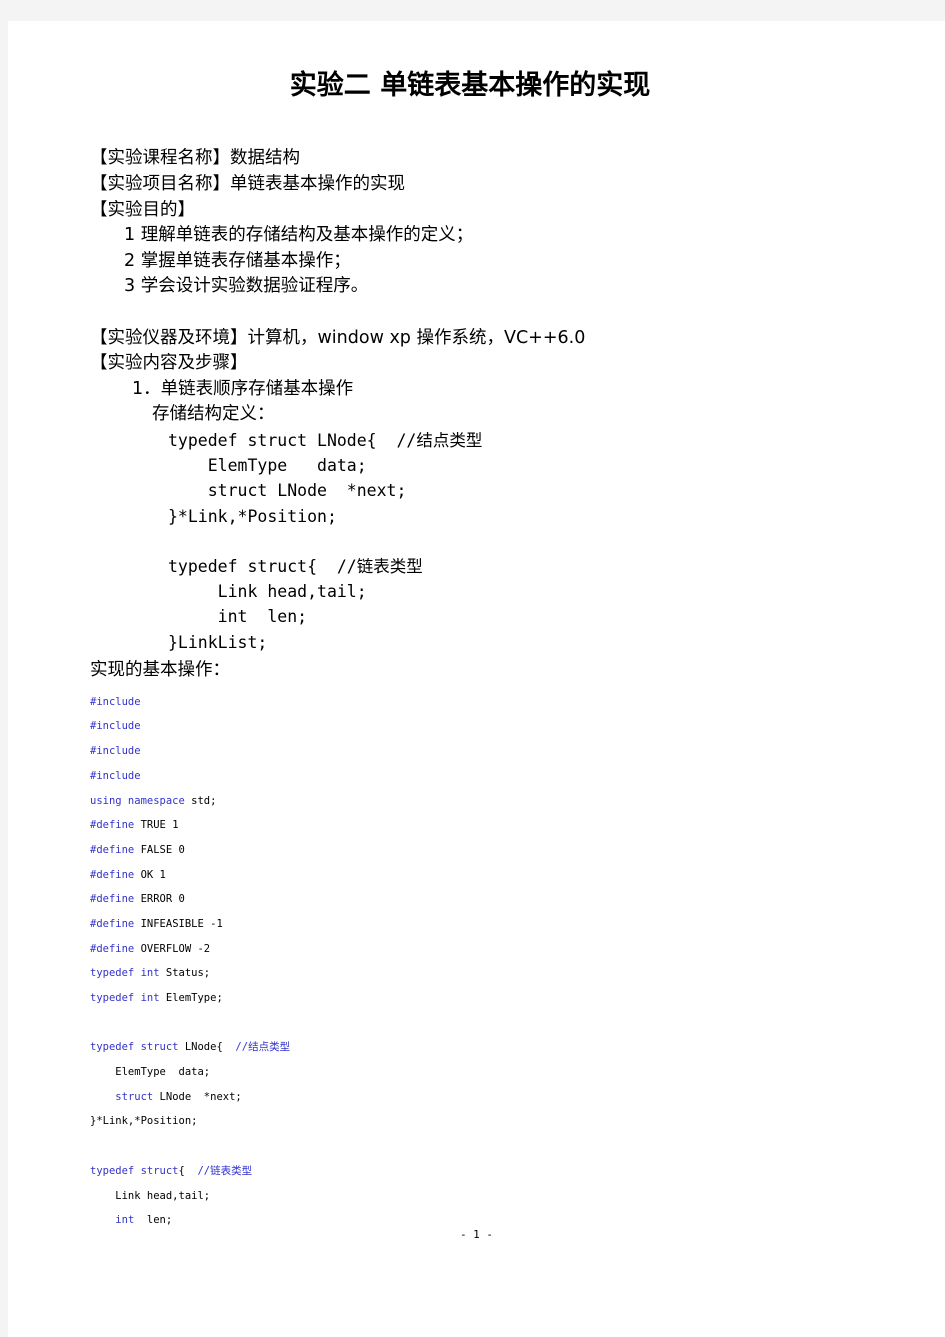 This screenshot has width=945, height=1337. What do you see at coordinates (144, 1121) in the screenshot?
I see `code-token: }*Link,*Position;` at bounding box center [144, 1121].